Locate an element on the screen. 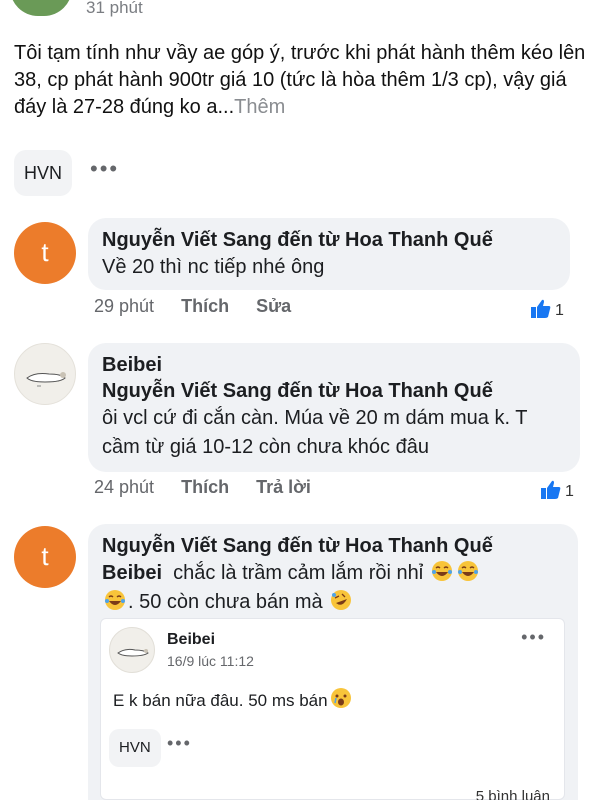 This screenshot has width=600, height=800. beibei-avatar is located at coordinates (45, 374).